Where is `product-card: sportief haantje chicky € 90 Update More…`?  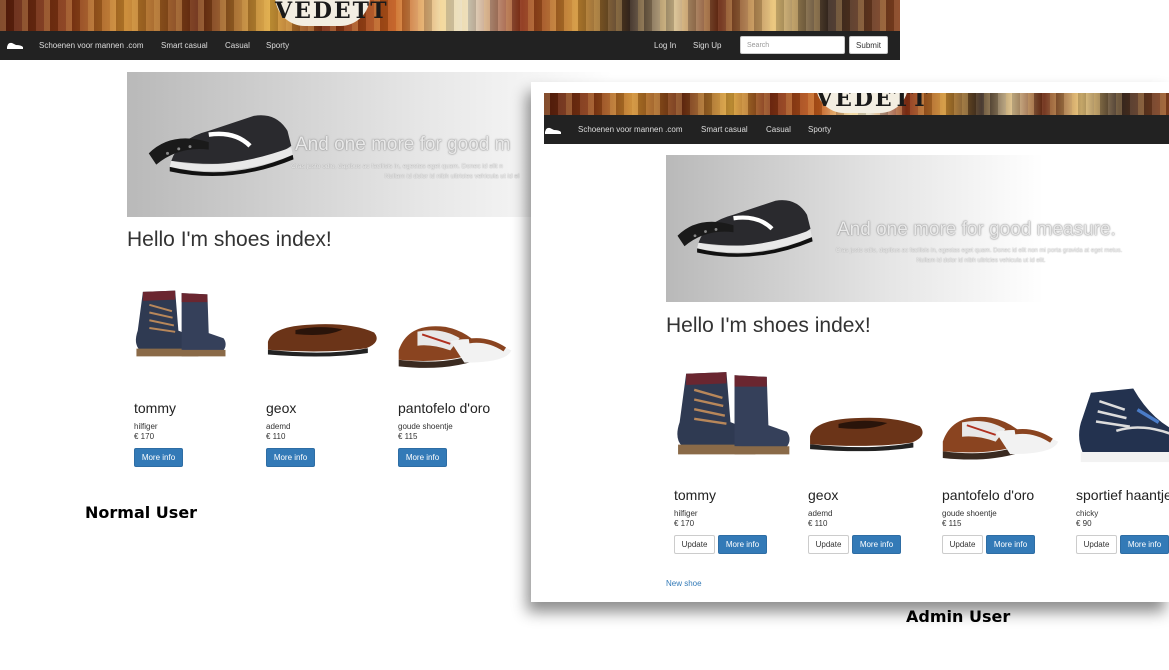
product-card: sportief haantje chicky € 90 Update More… is located at coordinates (1120, 457).